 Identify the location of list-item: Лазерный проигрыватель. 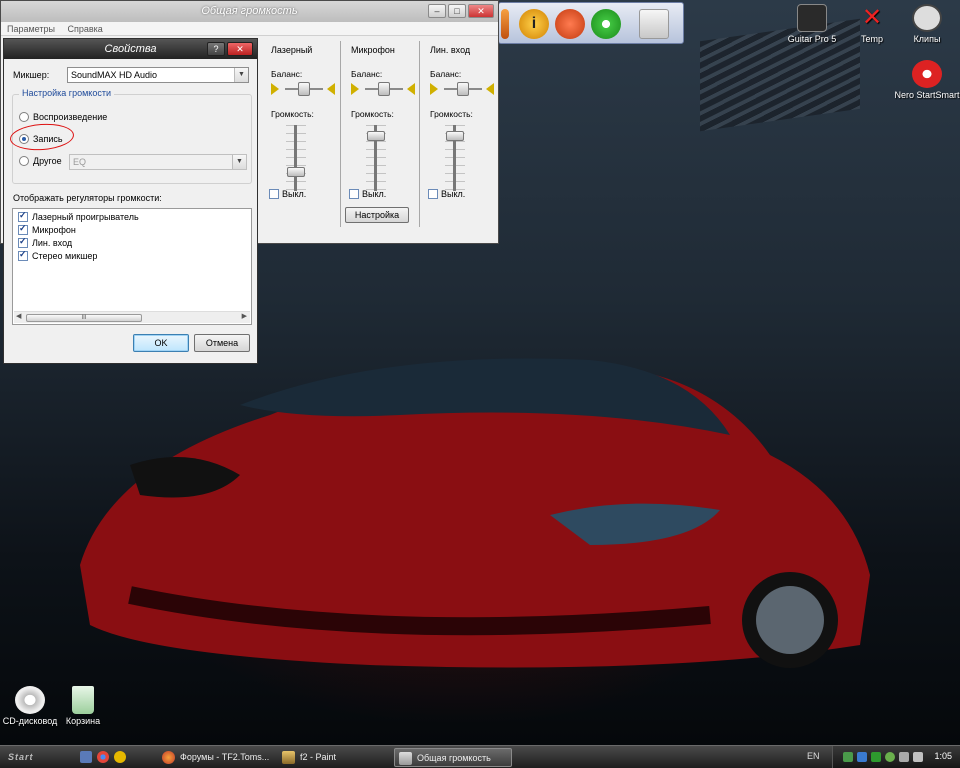
(78, 217).